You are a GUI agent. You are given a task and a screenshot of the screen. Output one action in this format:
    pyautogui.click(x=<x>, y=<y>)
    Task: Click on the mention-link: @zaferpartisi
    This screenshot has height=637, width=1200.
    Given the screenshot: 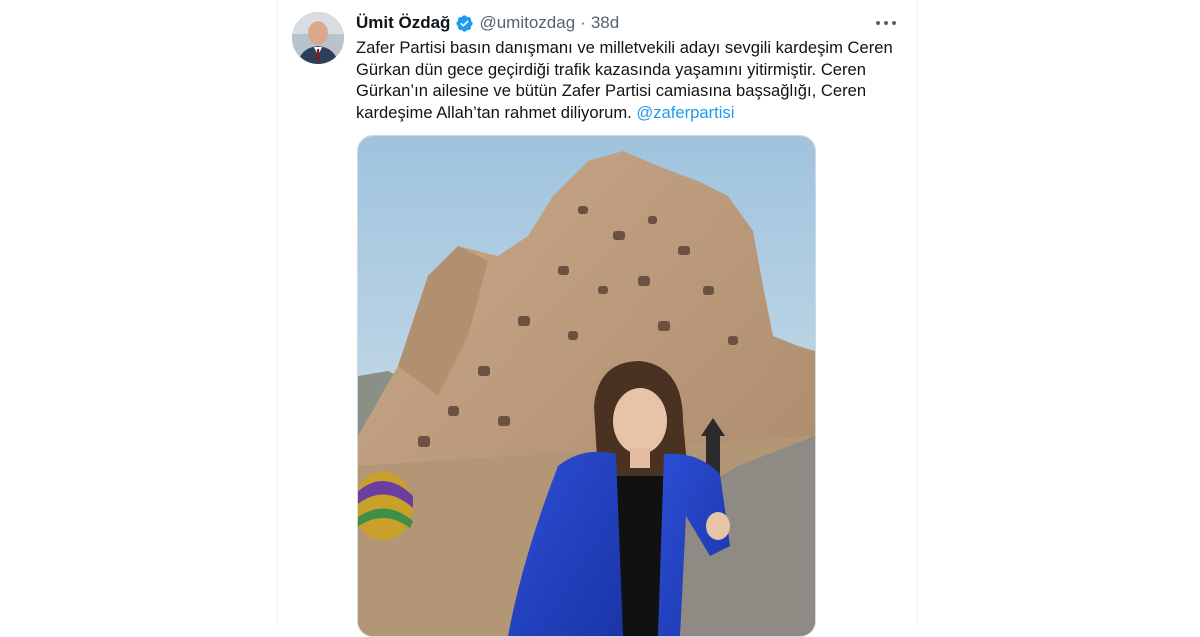 What is the action you would take?
    pyautogui.click(x=685, y=112)
    